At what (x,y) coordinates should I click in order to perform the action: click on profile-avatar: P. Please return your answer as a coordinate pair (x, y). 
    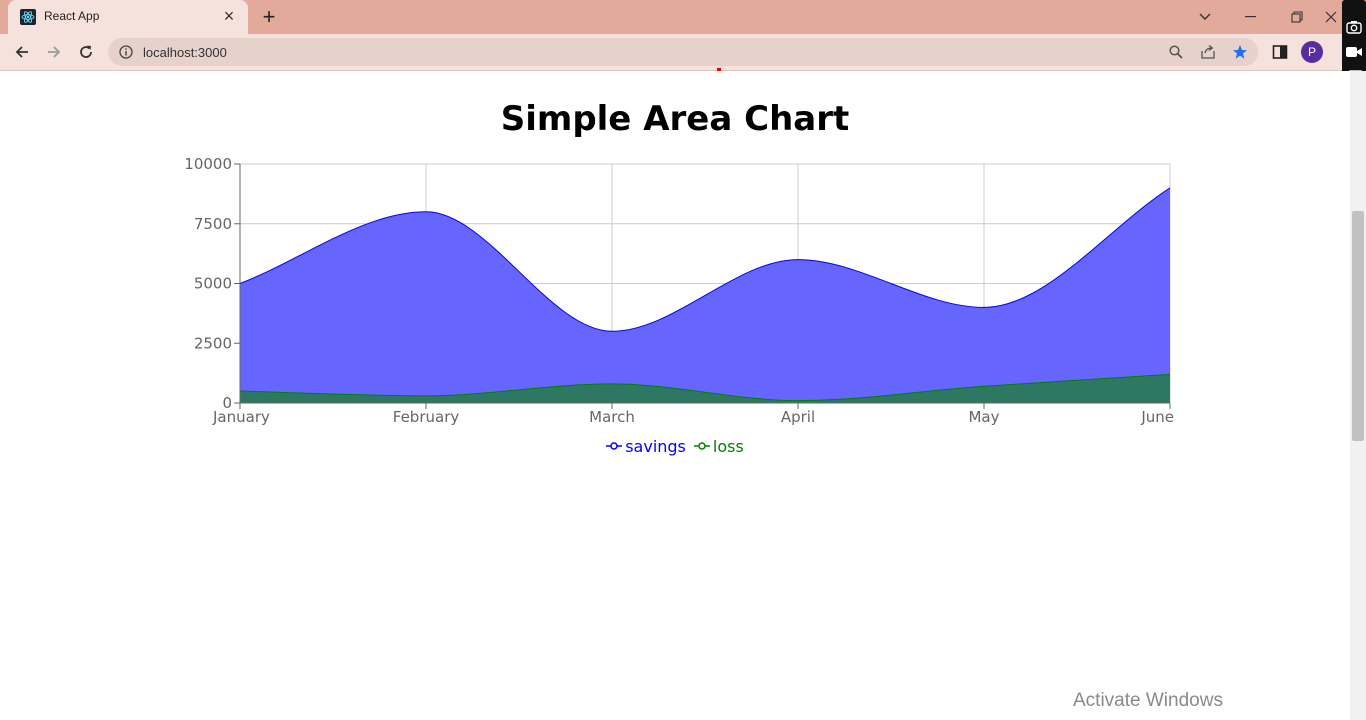
    Looking at the image, I should click on (1312, 52).